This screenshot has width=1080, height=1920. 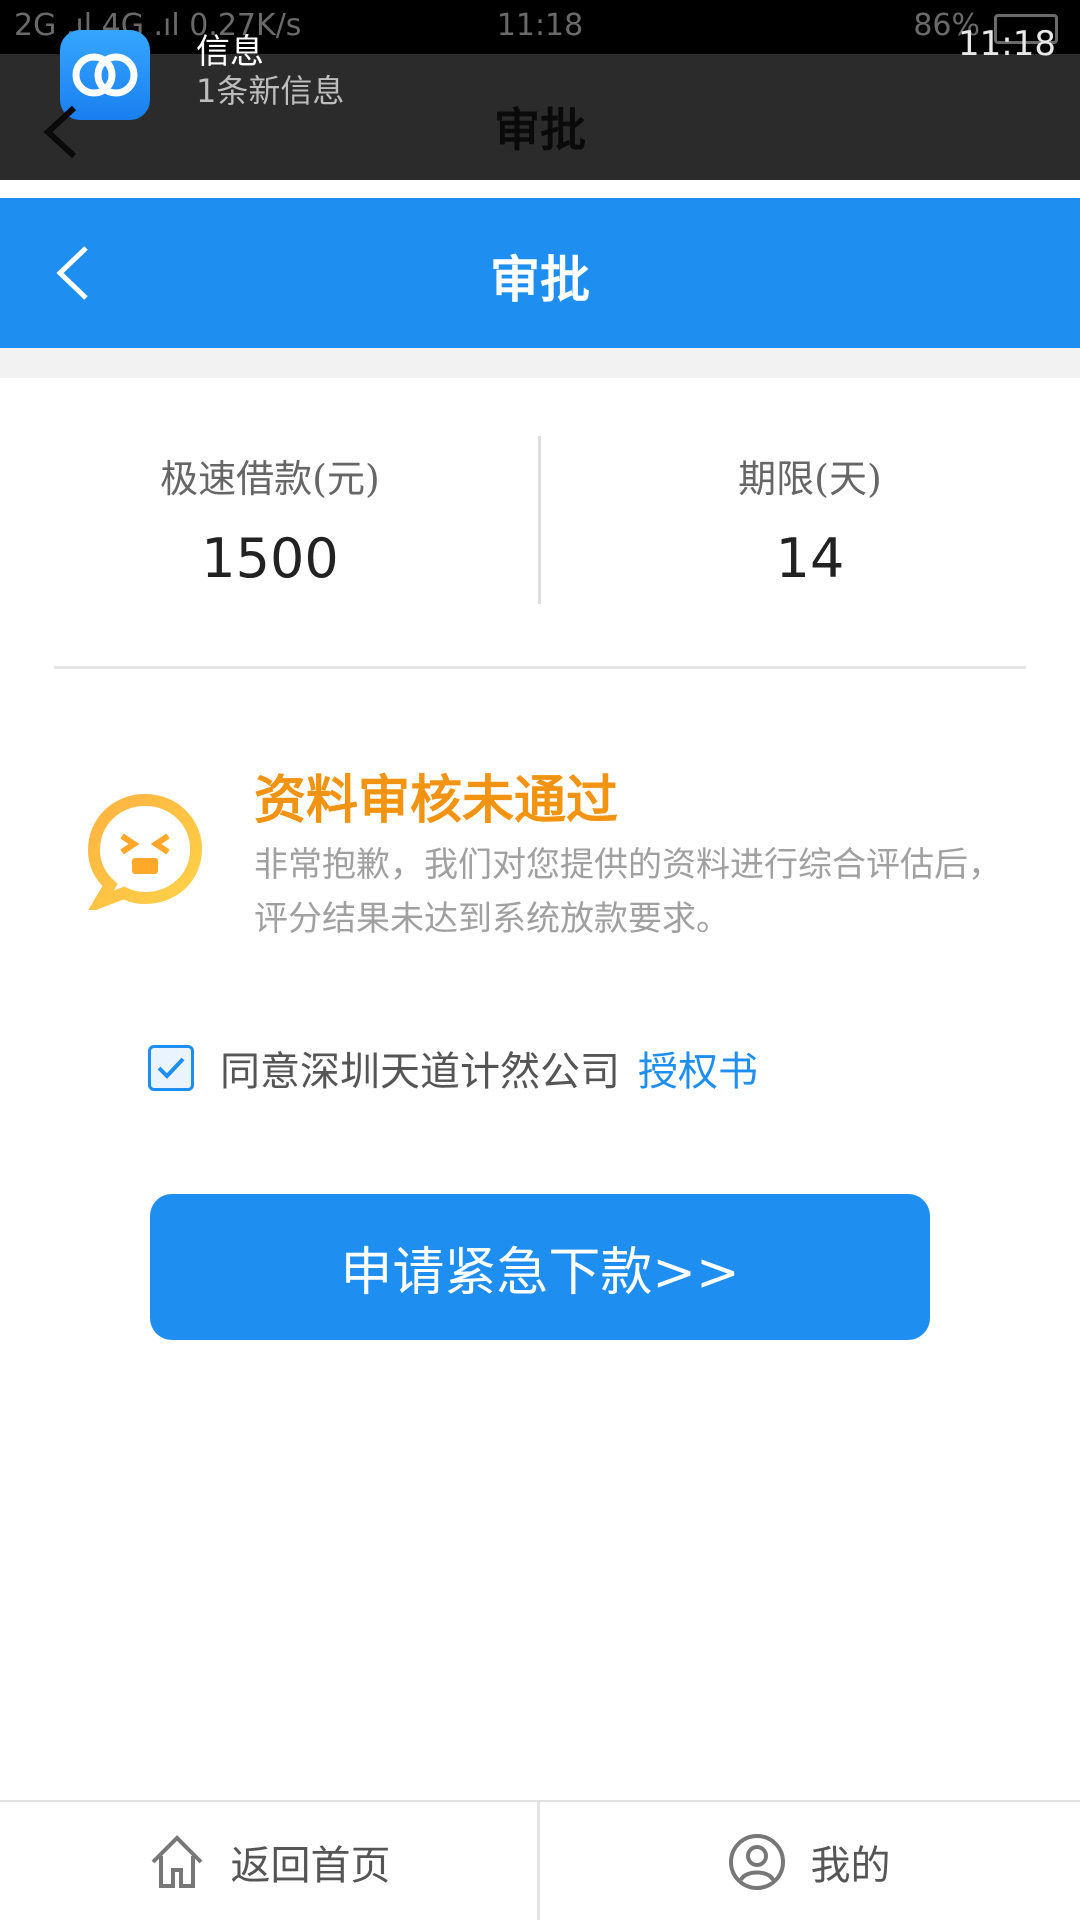 I want to click on house-icon, so click(x=176, y=1861).